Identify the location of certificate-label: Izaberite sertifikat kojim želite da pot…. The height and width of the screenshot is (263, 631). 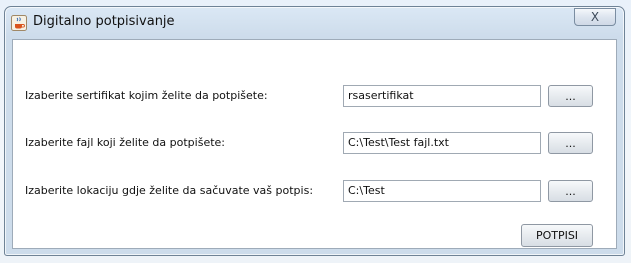
(146, 95).